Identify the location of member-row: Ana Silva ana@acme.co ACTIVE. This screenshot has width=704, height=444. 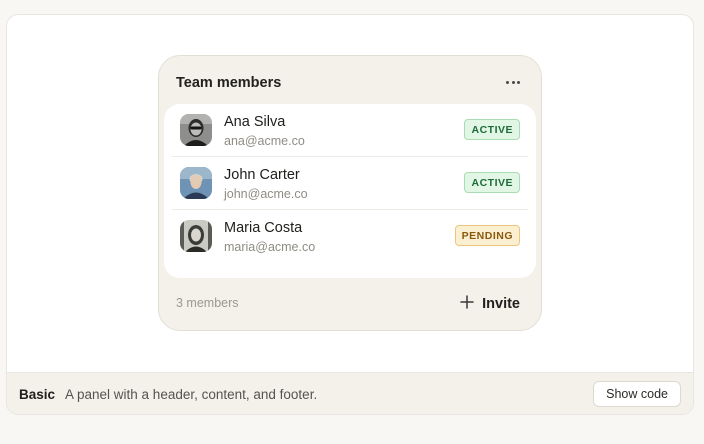
(350, 130).